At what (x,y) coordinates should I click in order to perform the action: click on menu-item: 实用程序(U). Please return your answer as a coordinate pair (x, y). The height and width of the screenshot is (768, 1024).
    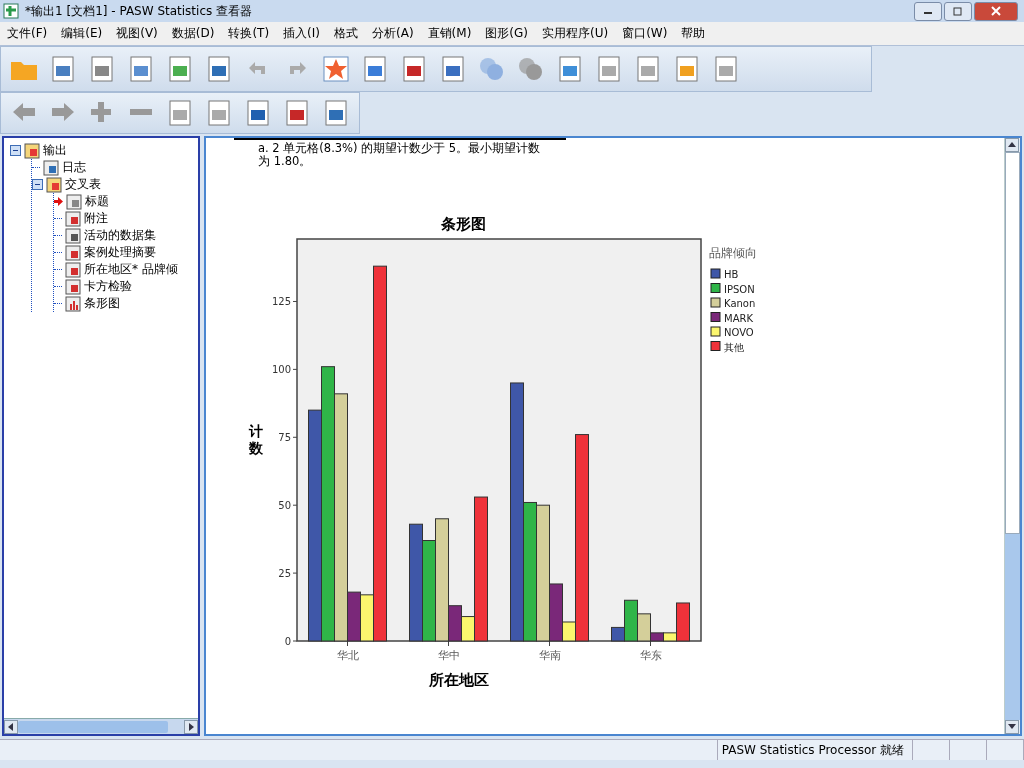
    Looking at the image, I should click on (575, 33).